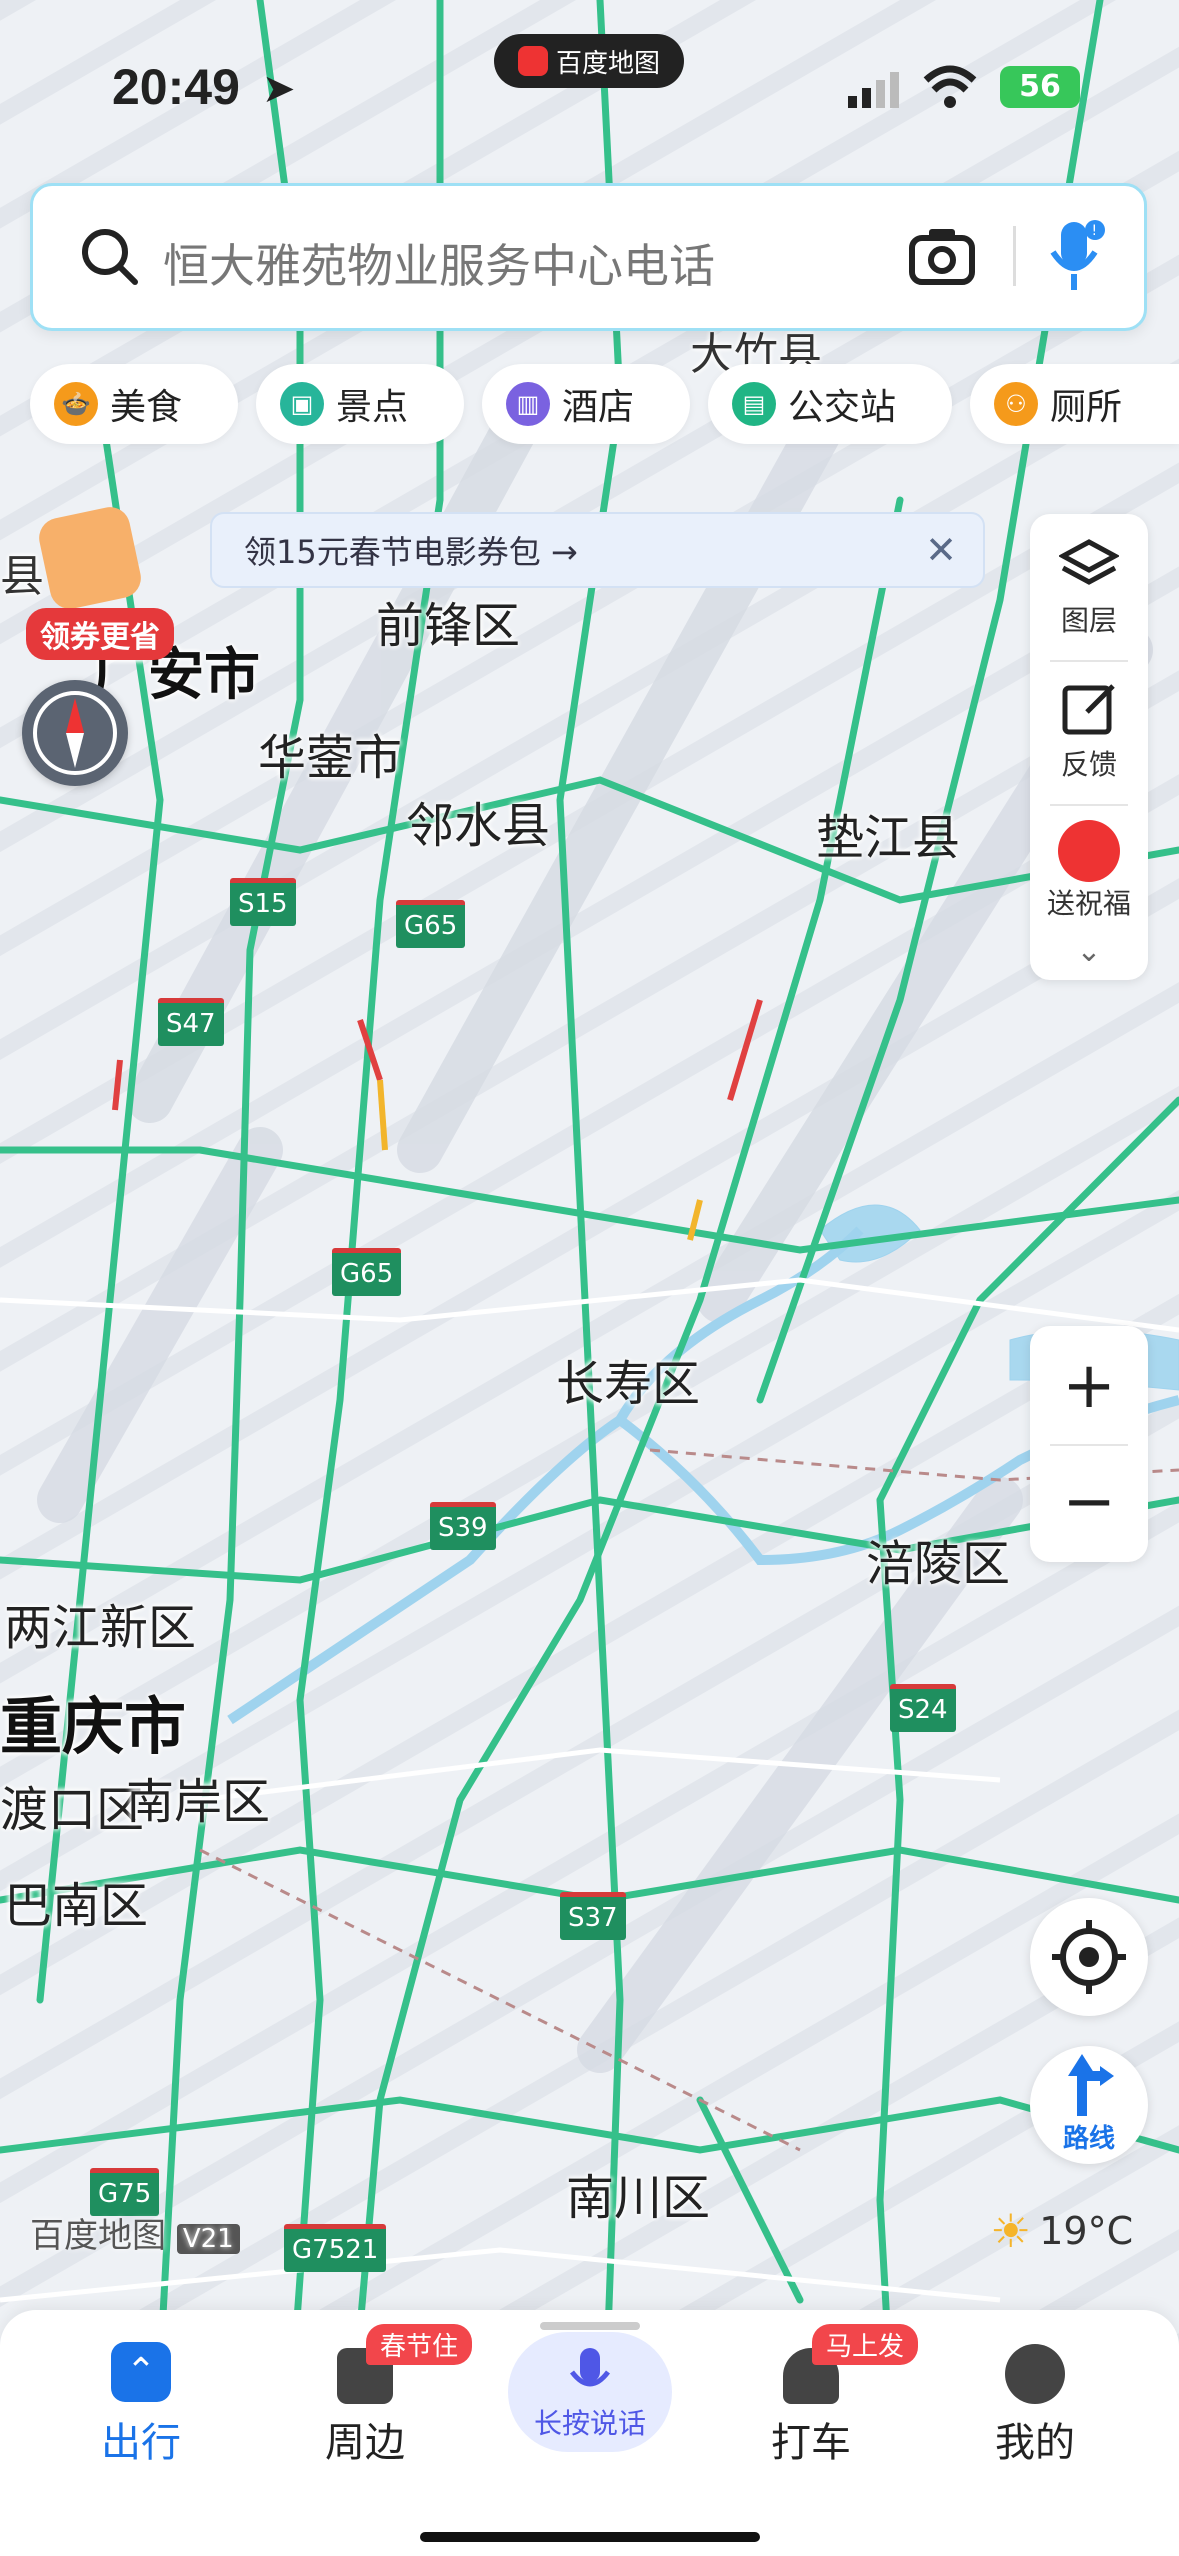 The height and width of the screenshot is (2556, 1179). I want to click on map-label-nanan: 南岸区, so click(198, 1802).